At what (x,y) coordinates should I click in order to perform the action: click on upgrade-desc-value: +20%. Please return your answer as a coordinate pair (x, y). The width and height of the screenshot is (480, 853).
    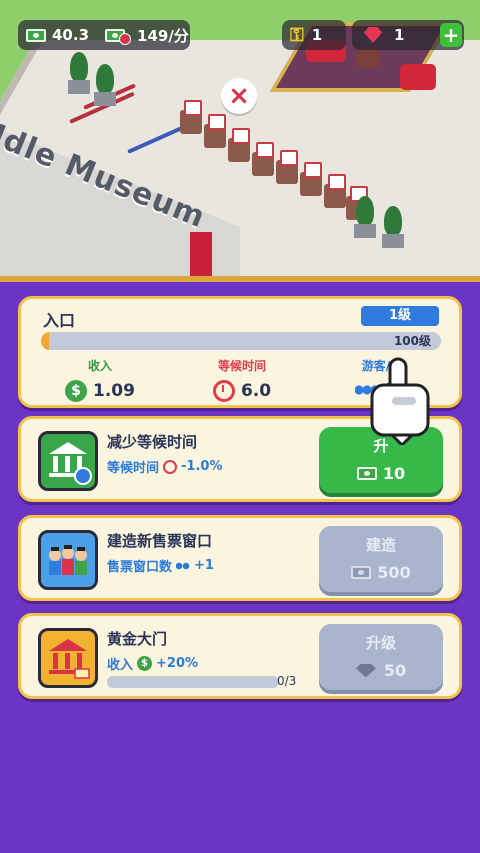
    Looking at the image, I should click on (177, 663).